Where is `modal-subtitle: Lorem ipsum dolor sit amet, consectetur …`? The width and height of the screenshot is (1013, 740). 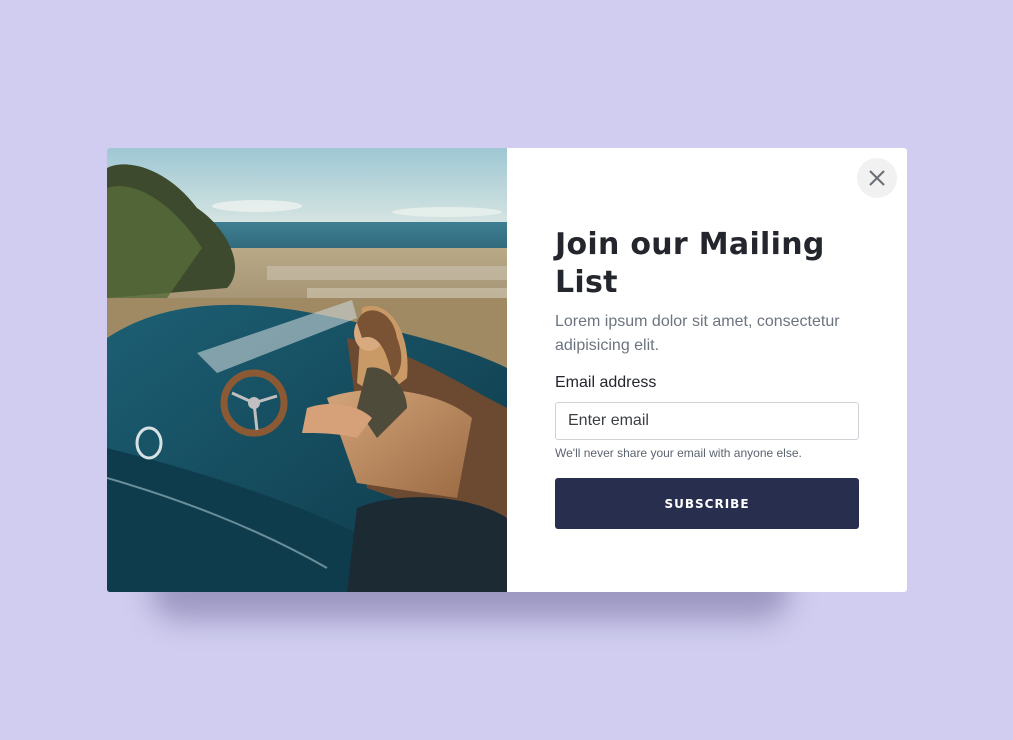 modal-subtitle: Lorem ipsum dolor sit amet, consectetur … is located at coordinates (697, 333).